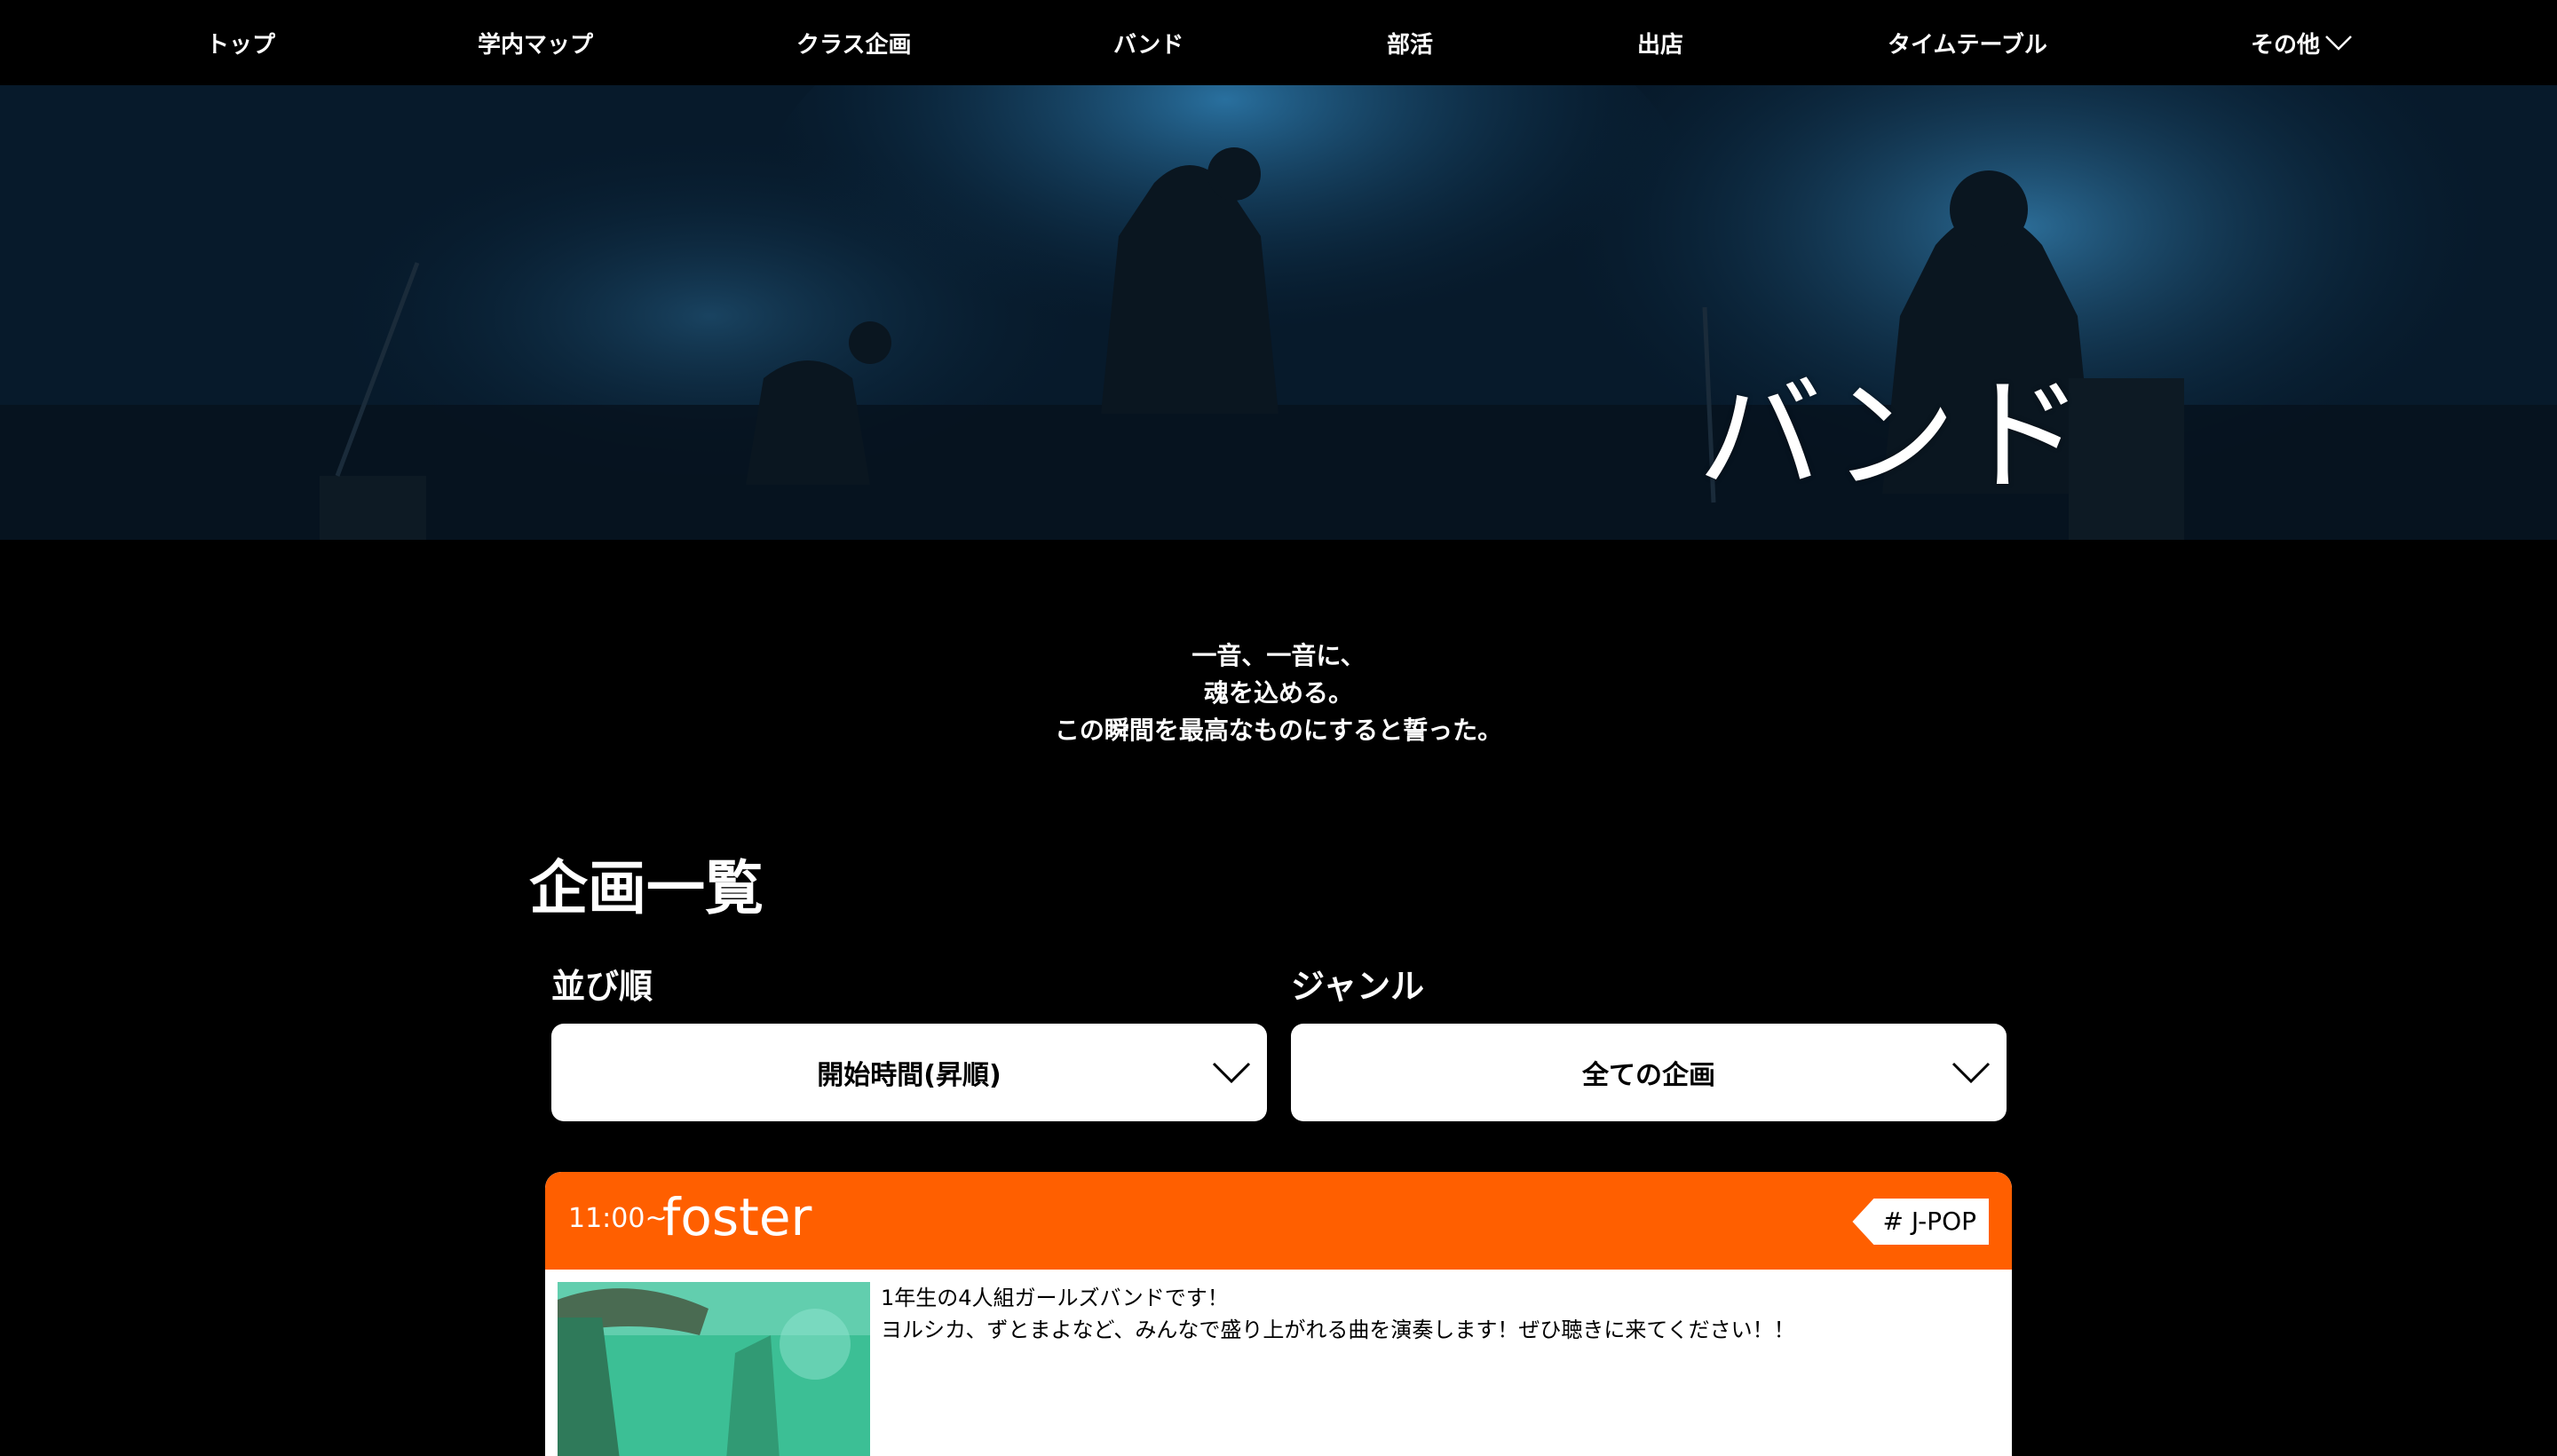  Describe the element at coordinates (241, 45) in the screenshot. I see `nav-label: トップ` at that location.